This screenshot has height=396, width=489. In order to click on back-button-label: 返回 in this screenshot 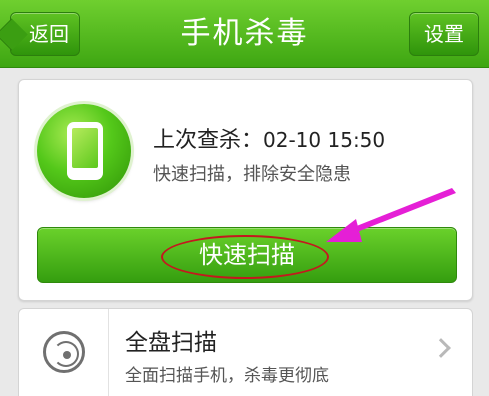, I will do `click(49, 34)`.